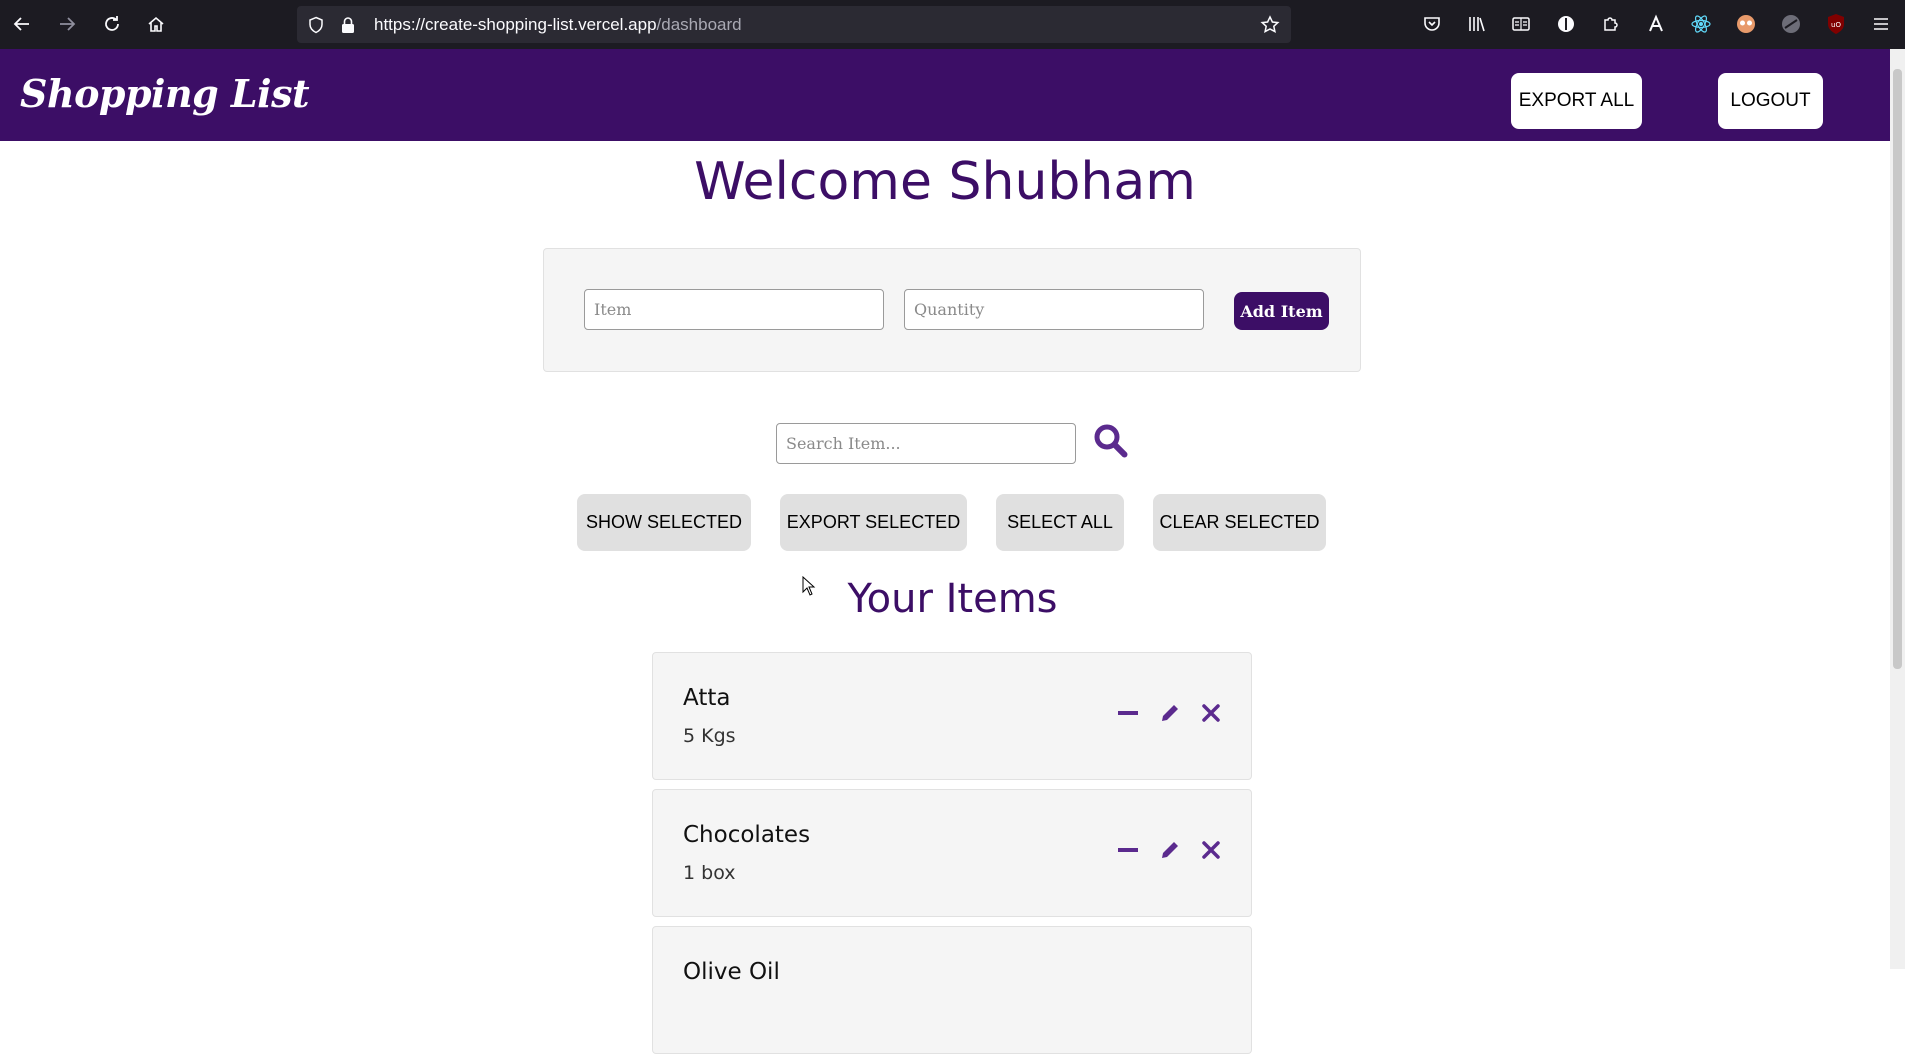 The height and width of the screenshot is (1054, 1905). What do you see at coordinates (1477, 24) in the screenshot?
I see `library-icon` at bounding box center [1477, 24].